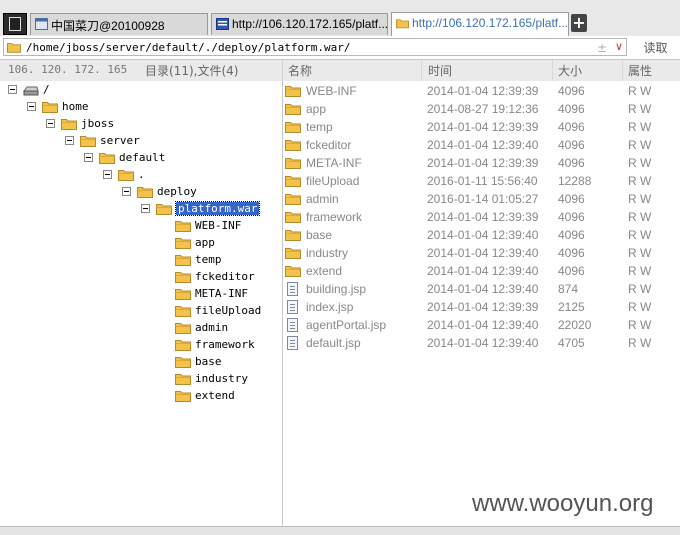 Image resolution: width=680 pixels, height=535 pixels. Describe the element at coordinates (186, 175) in the screenshot. I see `tree-item: .` at that location.